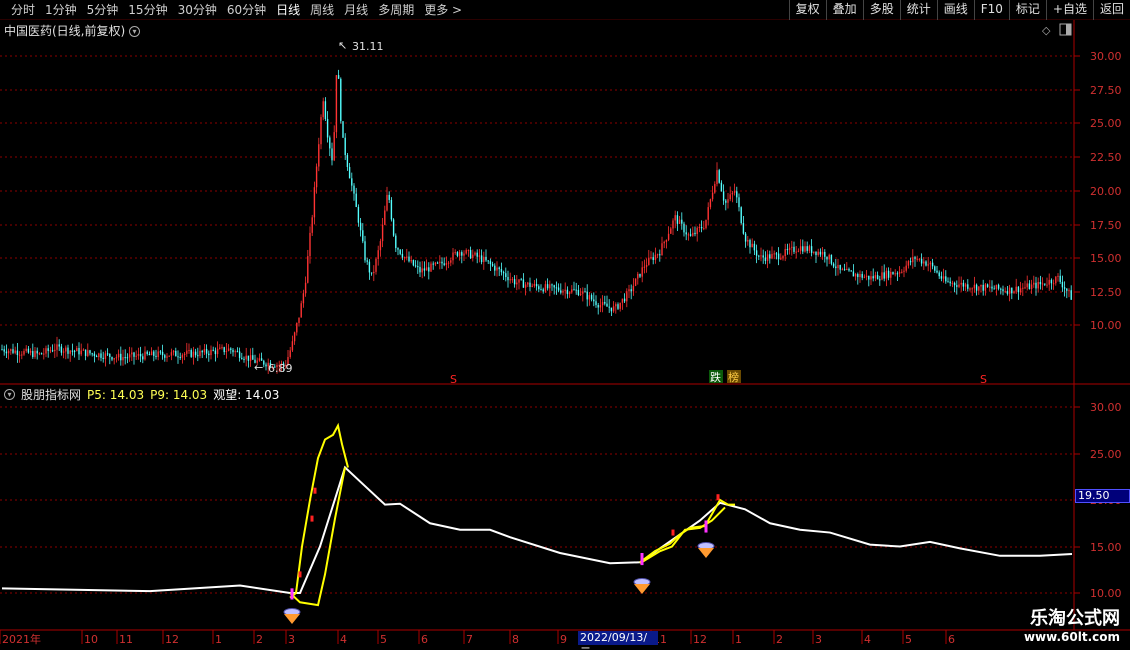  I want to click on indicator-name: 股朋指标网, so click(51, 394).